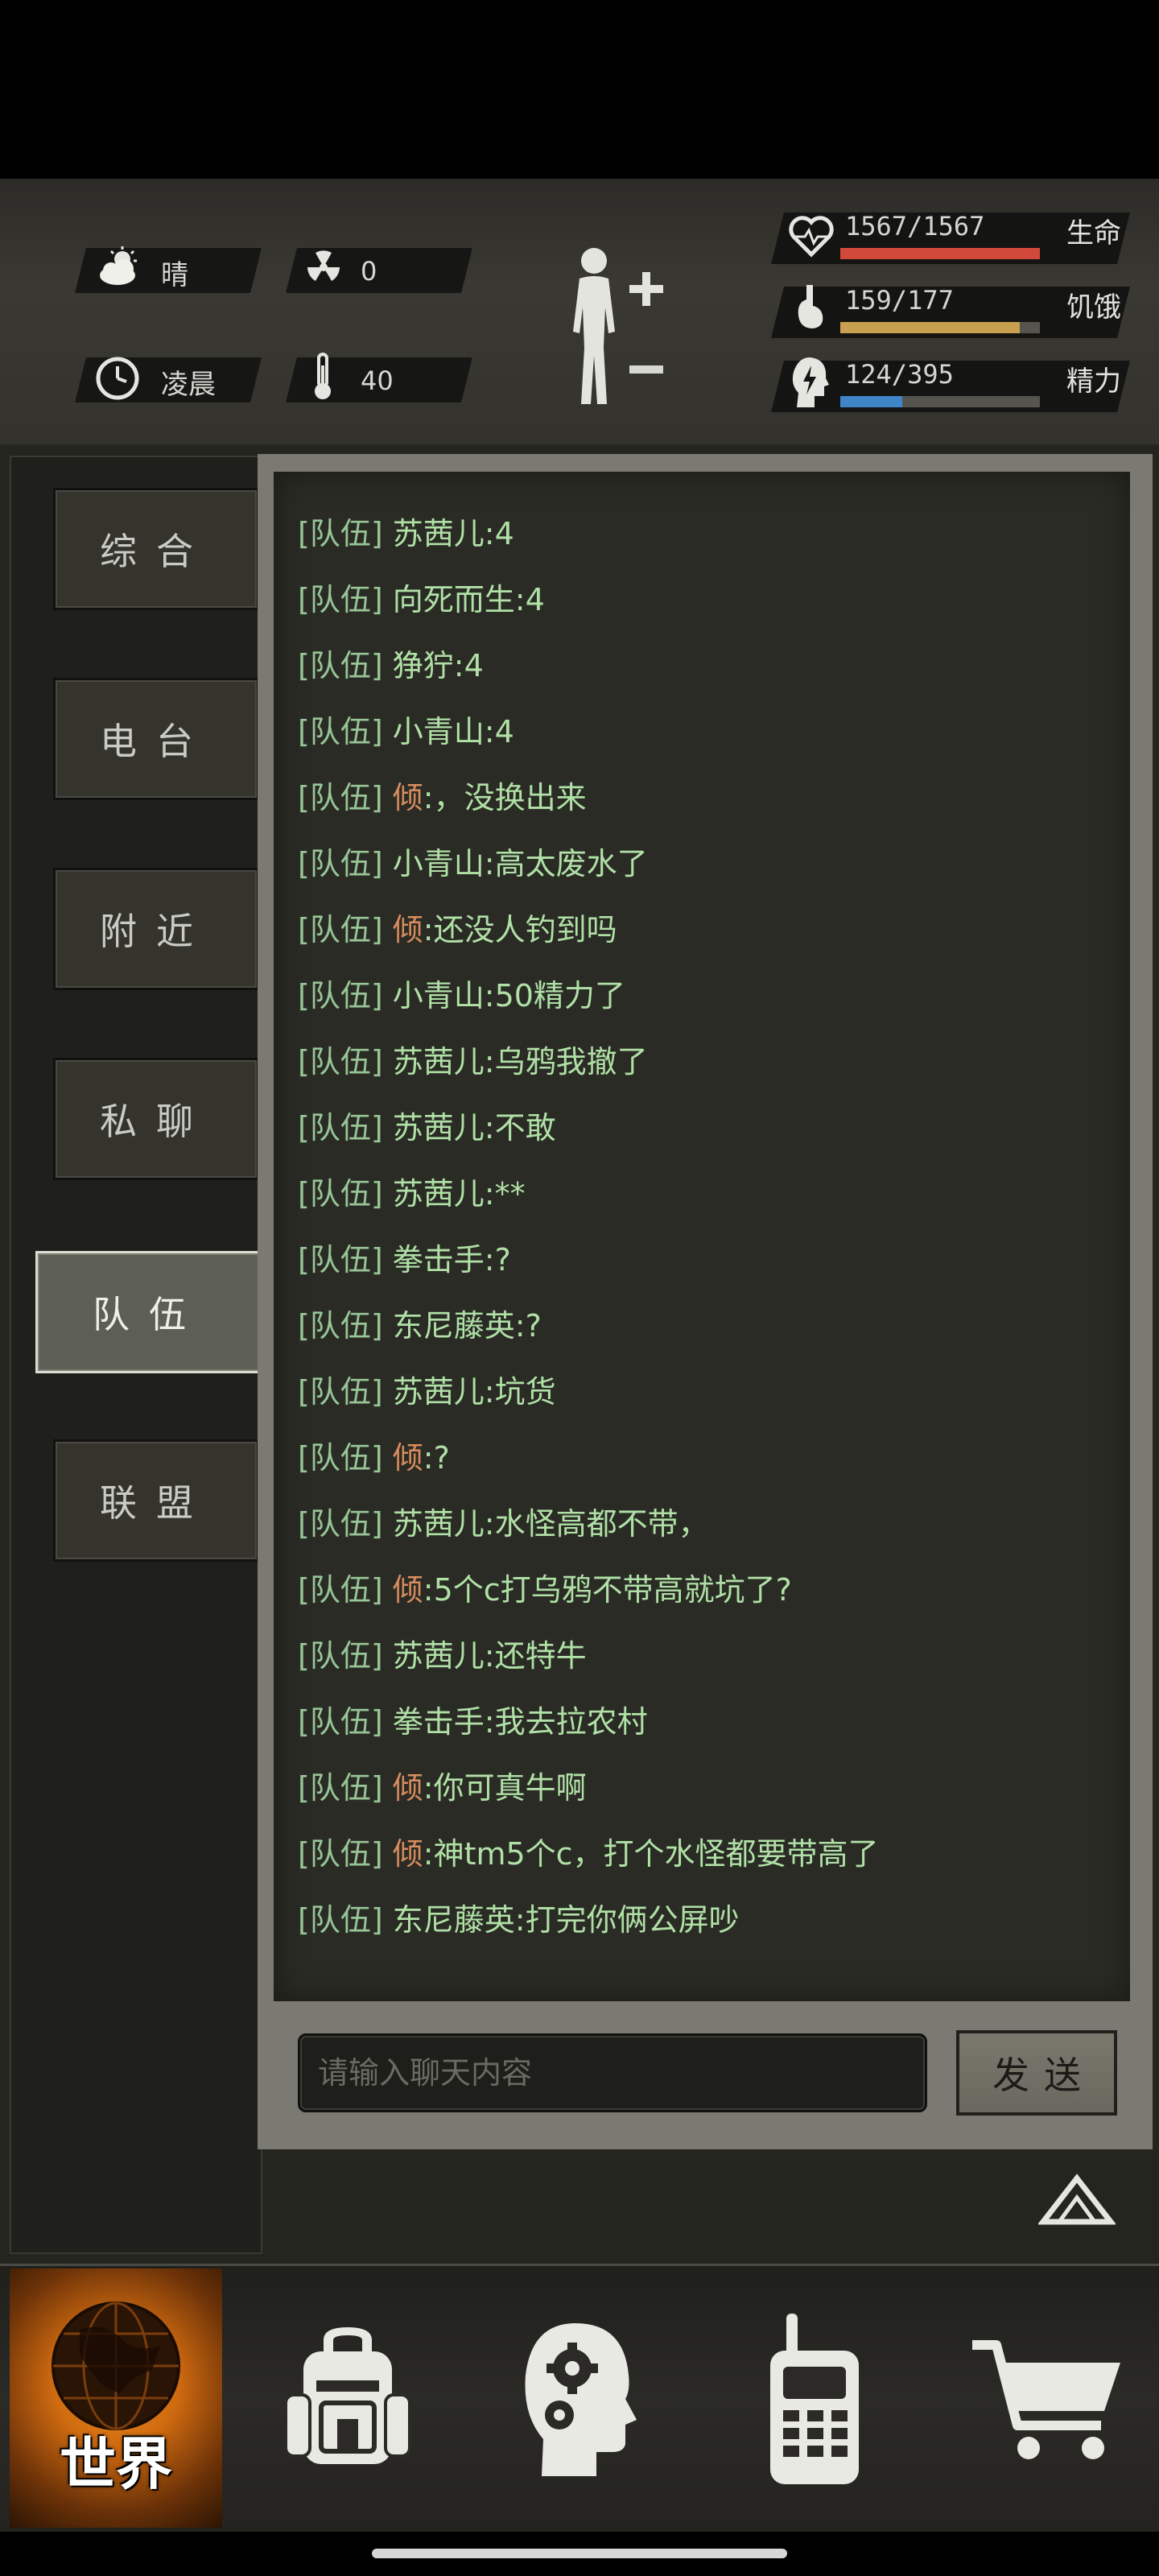 Image resolution: width=1159 pixels, height=2576 pixels. I want to click on chat-message: [队伍] 向死而生:4, so click(421, 600).